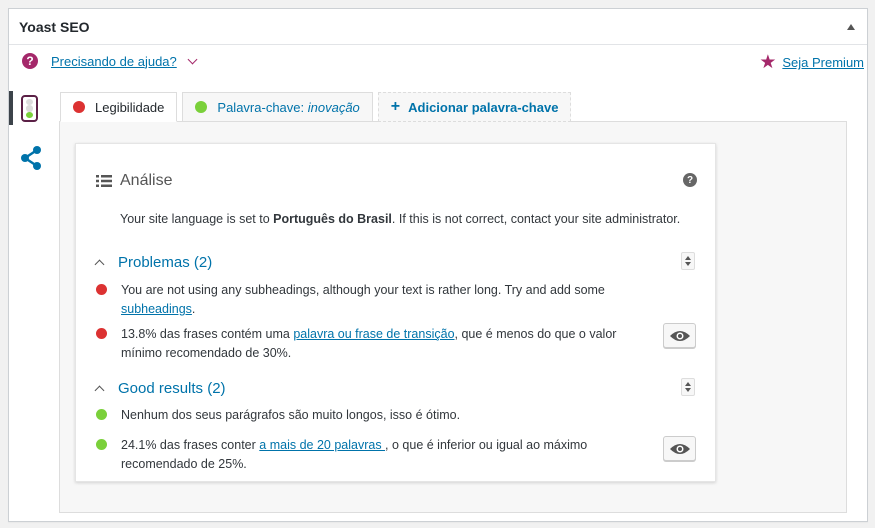 Image resolution: width=875 pixels, height=528 pixels. What do you see at coordinates (207, 334) in the screenshot?
I see `item-text-pre: 13.8% das frases contém uma` at bounding box center [207, 334].